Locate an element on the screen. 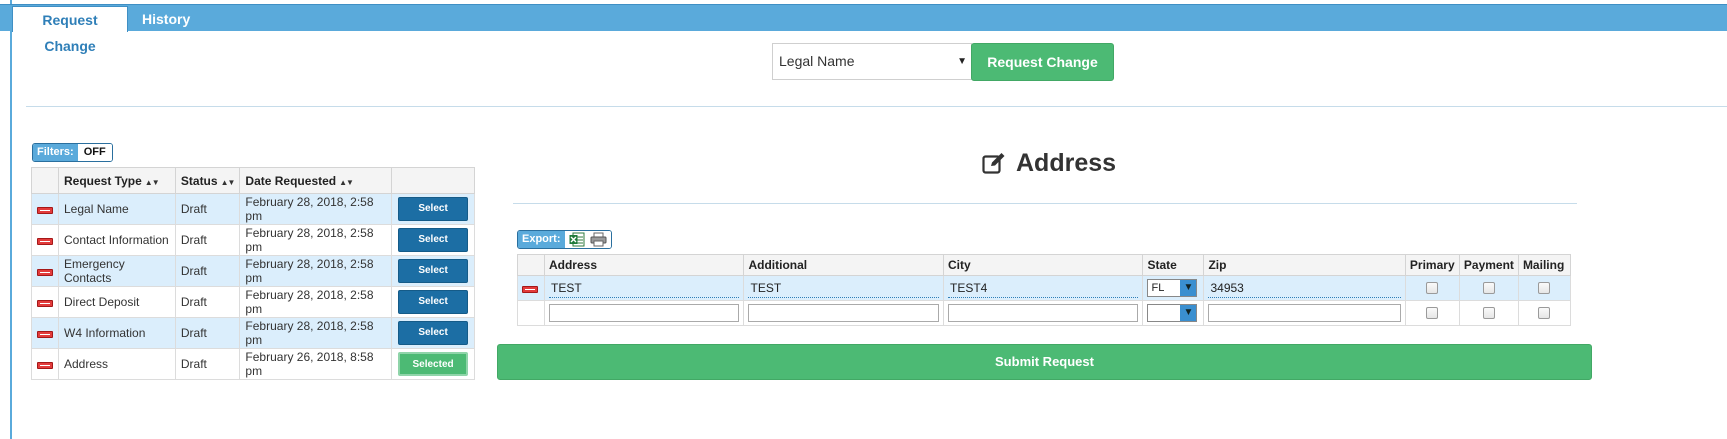  new-zip-input is located at coordinates (1304, 313).